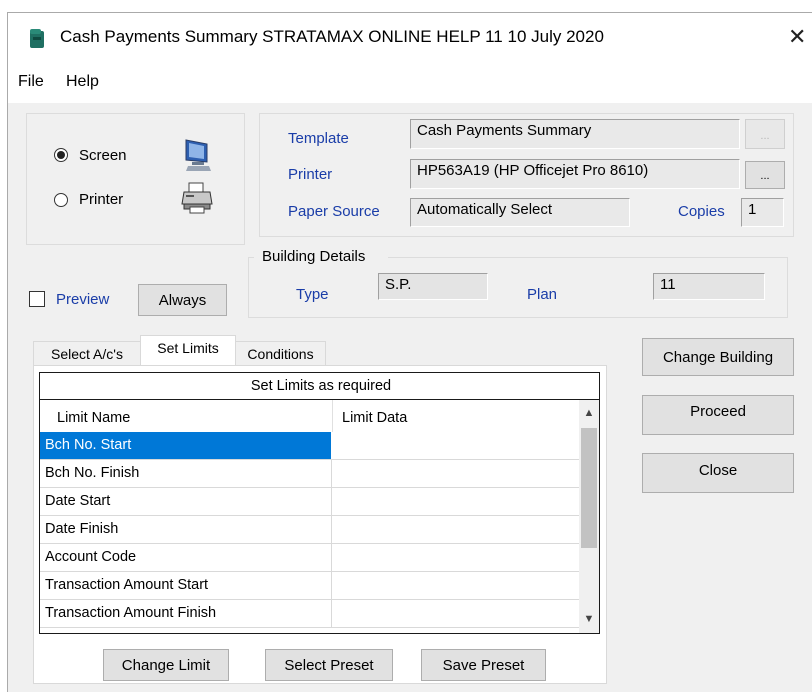  Describe the element at coordinates (718, 473) in the screenshot. I see `close-button: Close` at that location.